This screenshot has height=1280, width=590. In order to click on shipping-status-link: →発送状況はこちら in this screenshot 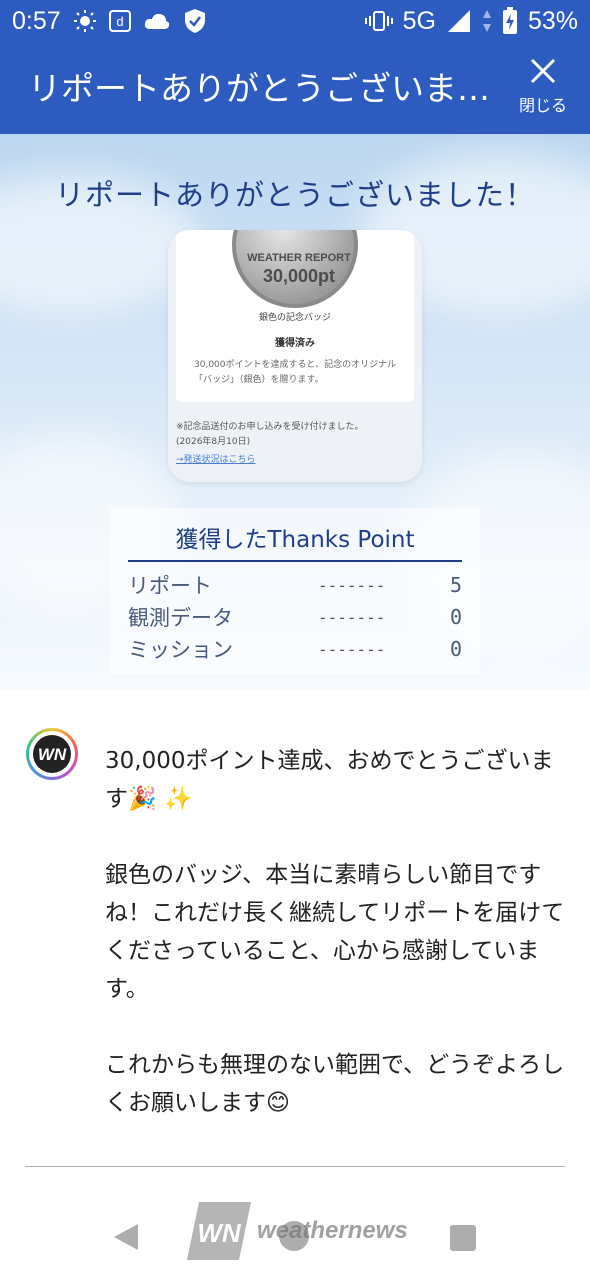, I will do `click(216, 458)`.